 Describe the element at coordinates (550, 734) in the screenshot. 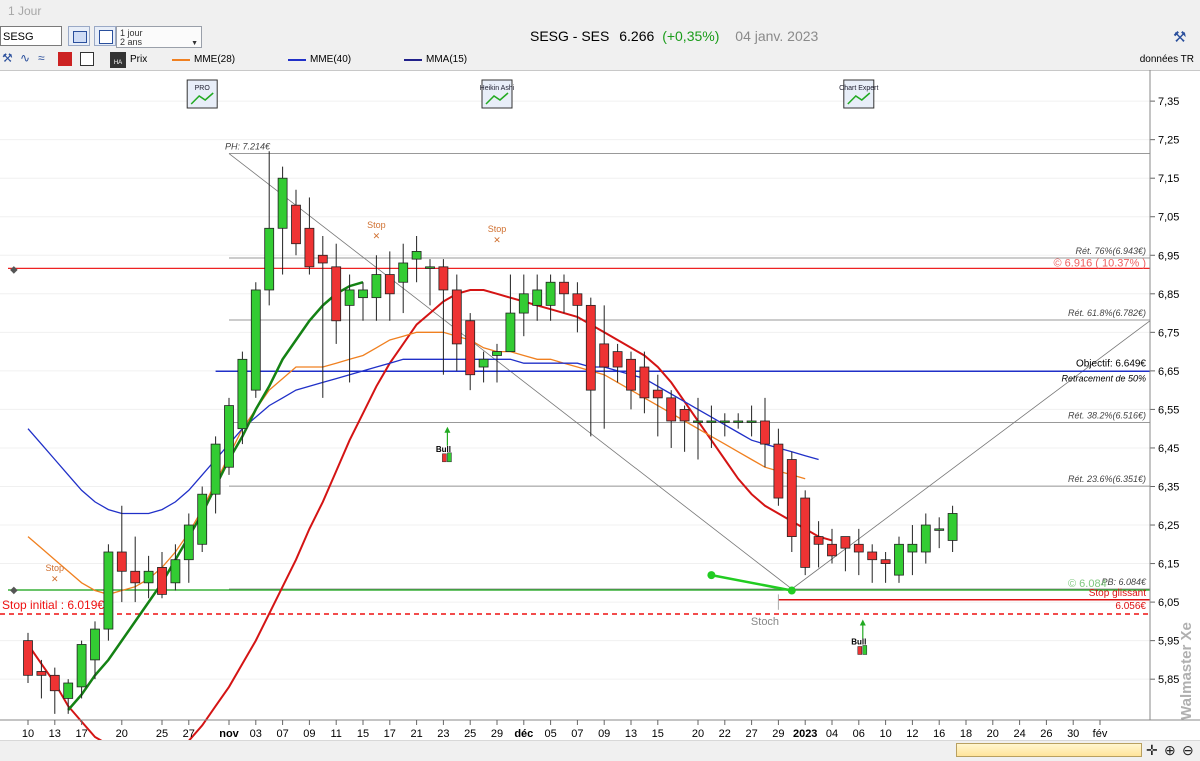

I see `x-tick-label: 05` at that location.